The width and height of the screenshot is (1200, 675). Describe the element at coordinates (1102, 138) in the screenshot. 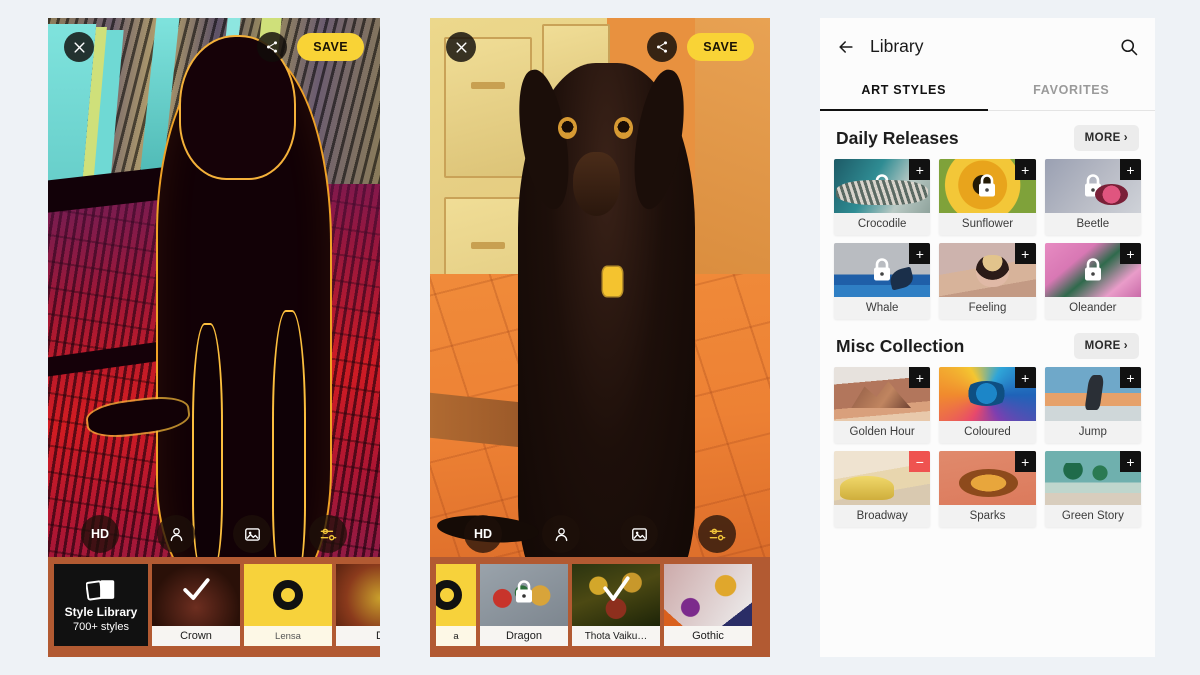

I see `more-label: MORE` at that location.